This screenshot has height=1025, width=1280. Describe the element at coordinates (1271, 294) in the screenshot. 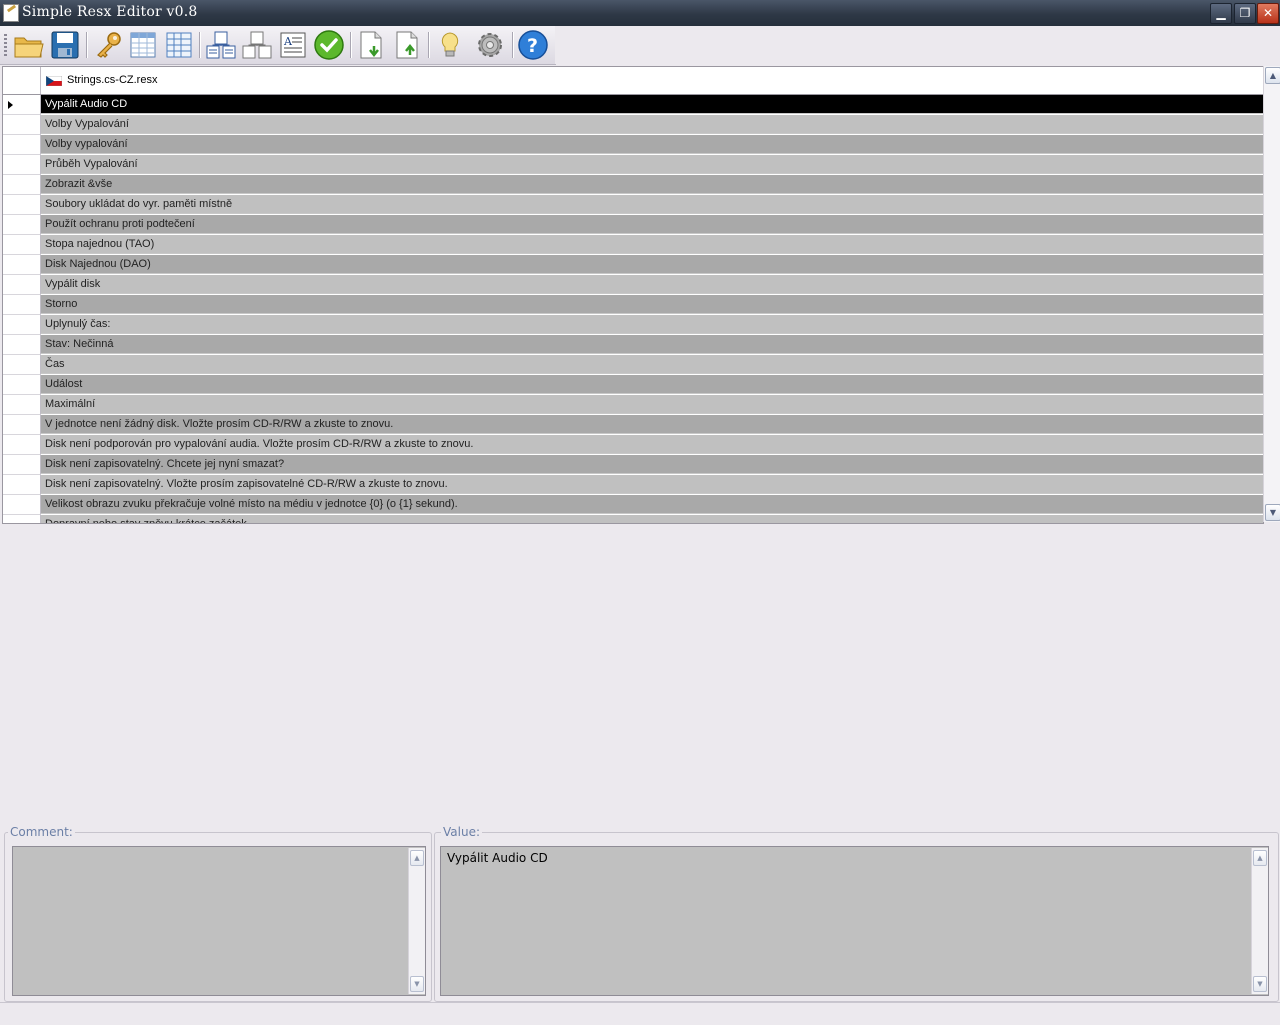

I see `grid-vertical-scrollbar: ▲ ▼` at that location.